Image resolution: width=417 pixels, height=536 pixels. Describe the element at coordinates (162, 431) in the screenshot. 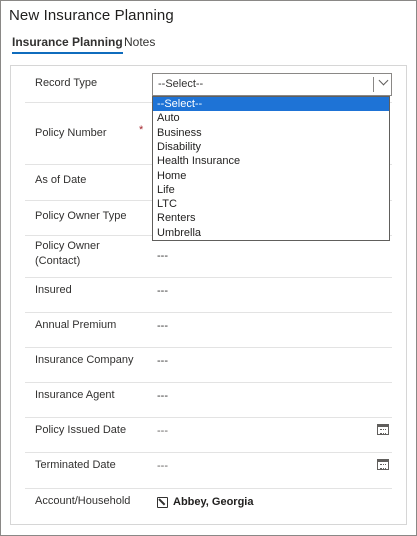

I see `policy-issued-date-value: ---` at that location.